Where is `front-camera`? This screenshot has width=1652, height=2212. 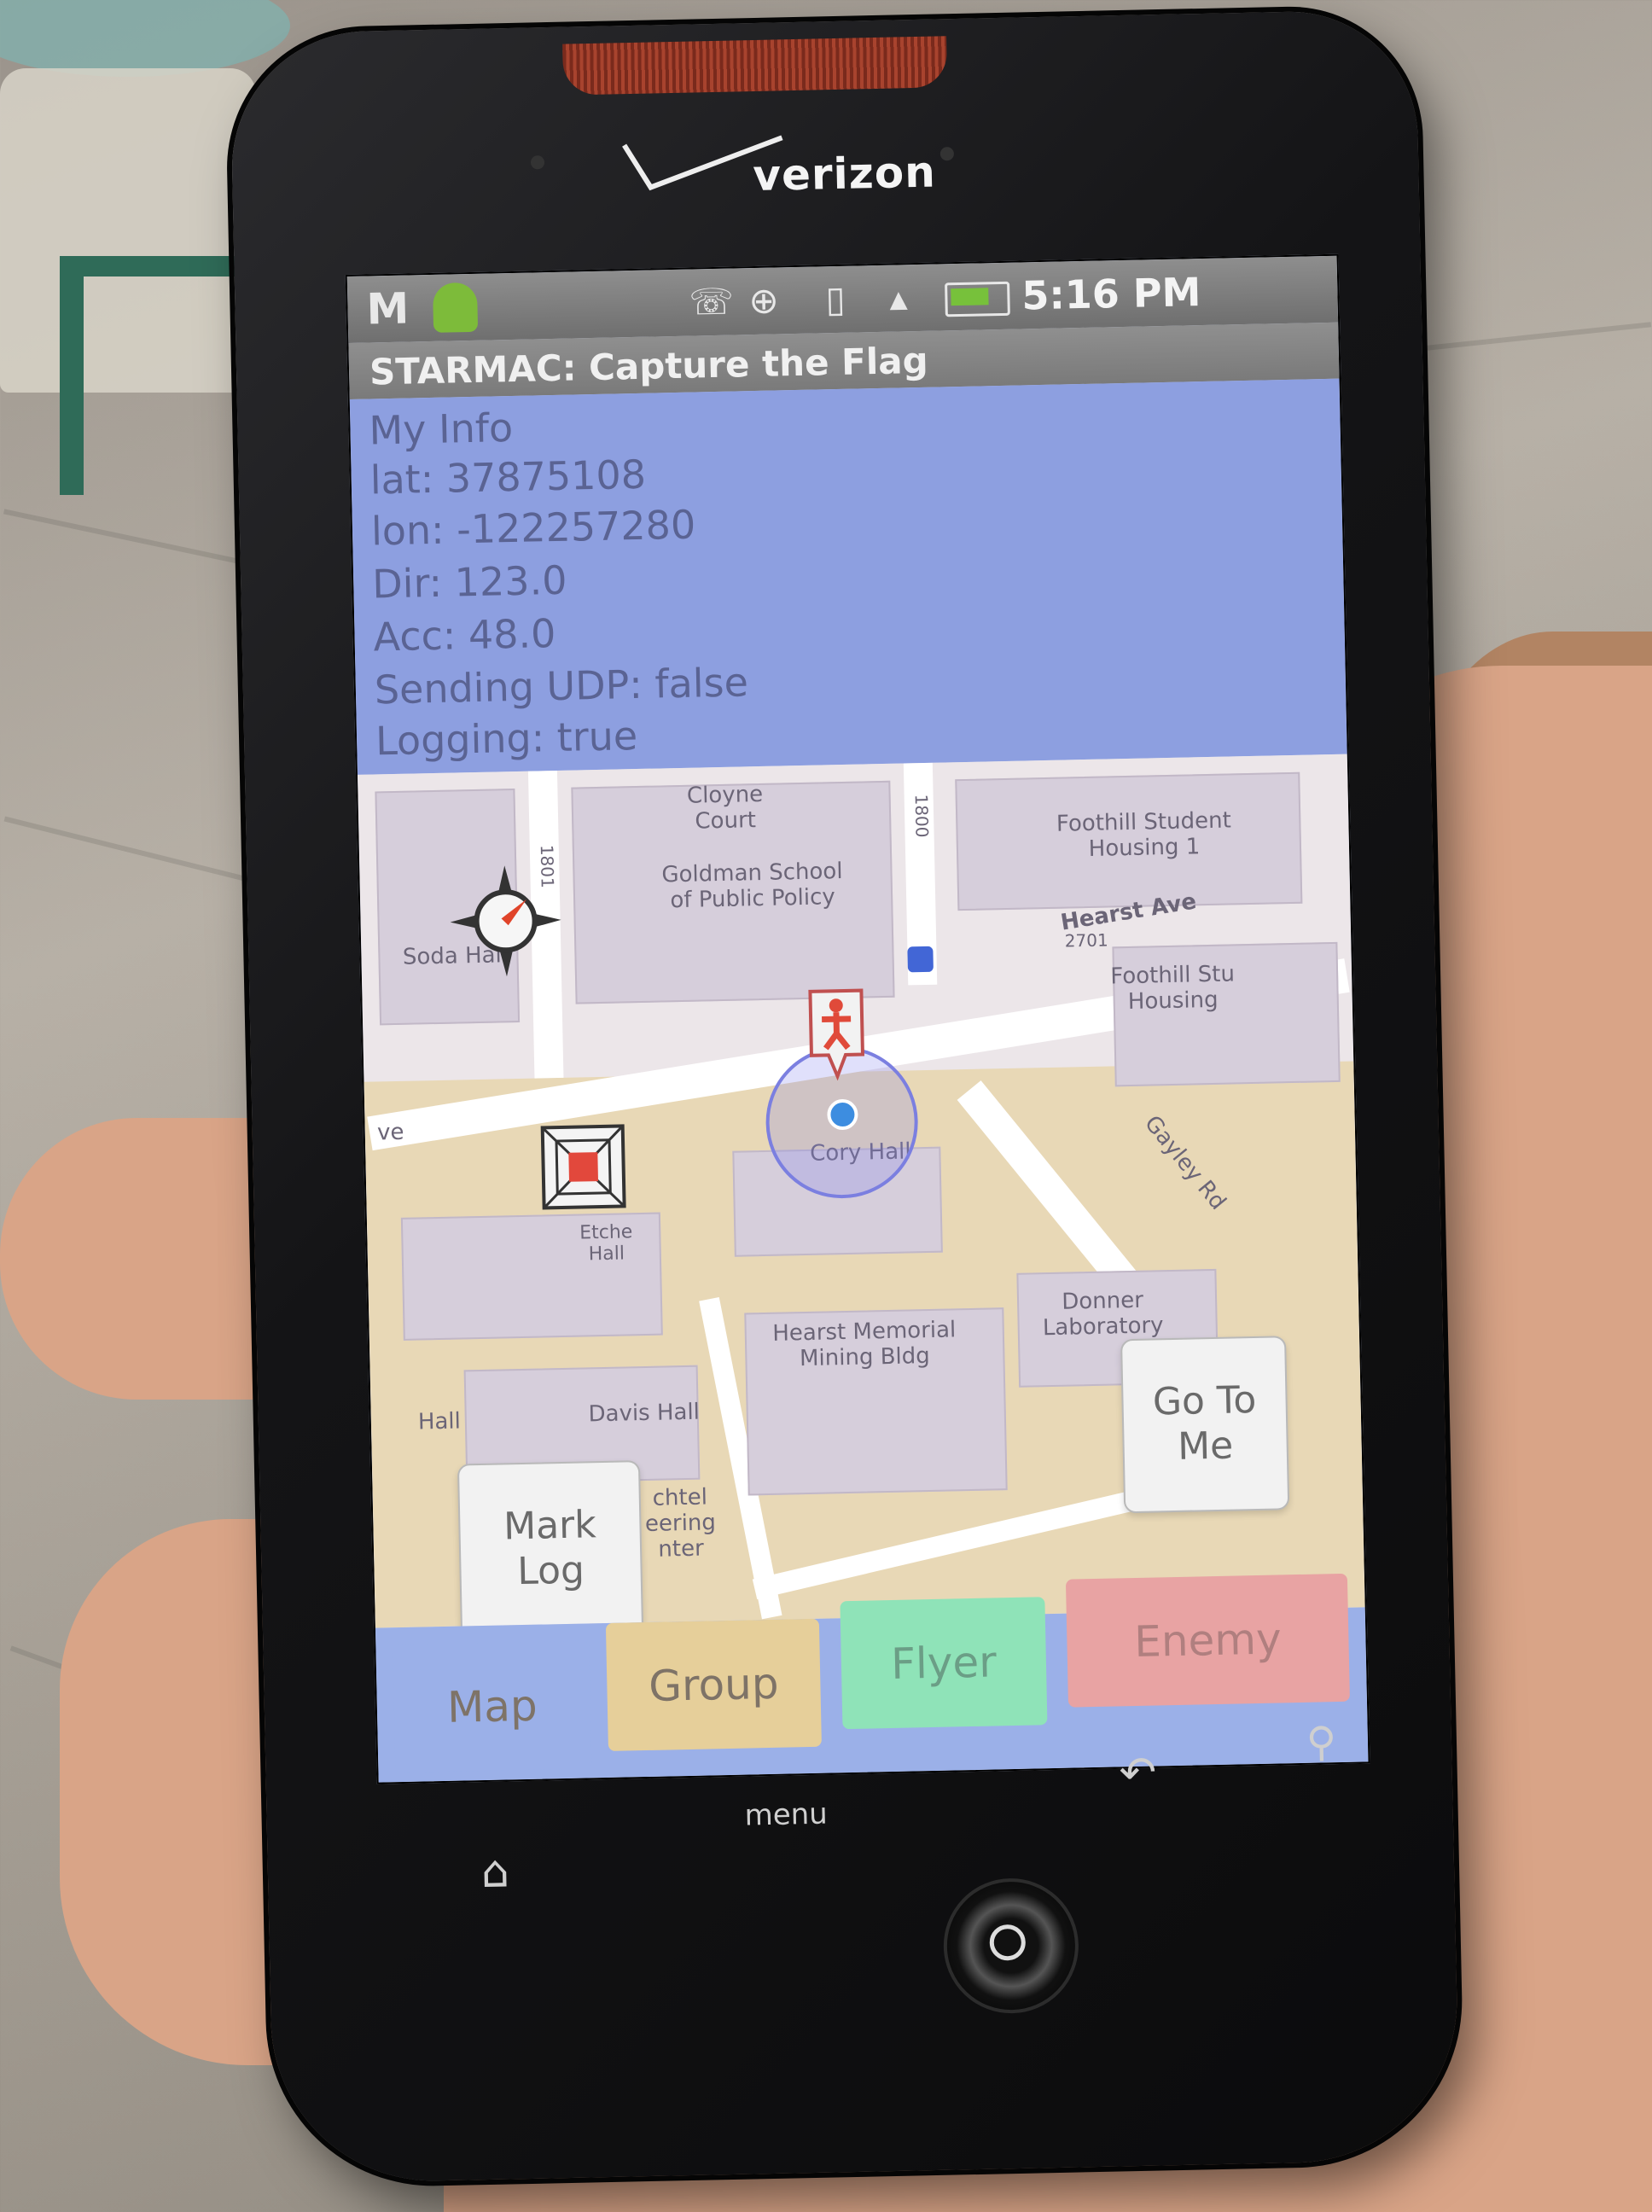 front-camera is located at coordinates (947, 154).